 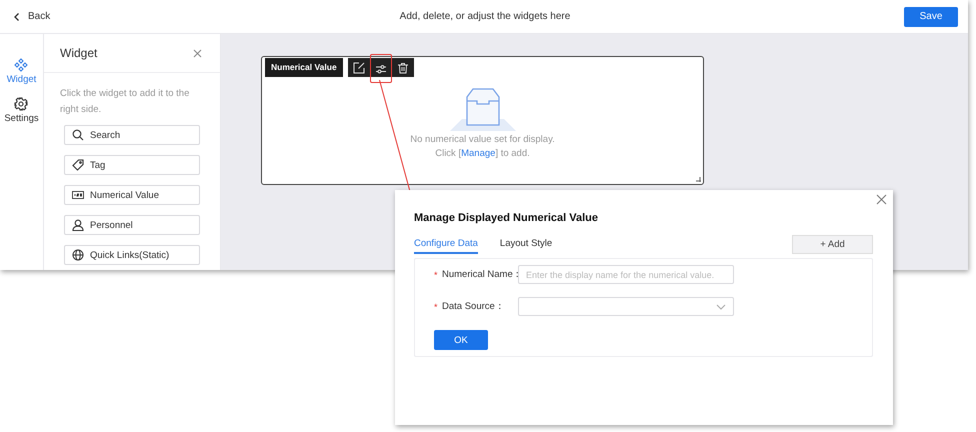 I want to click on page-title: Add, delete, or adjust the widgets here, so click(x=485, y=16).